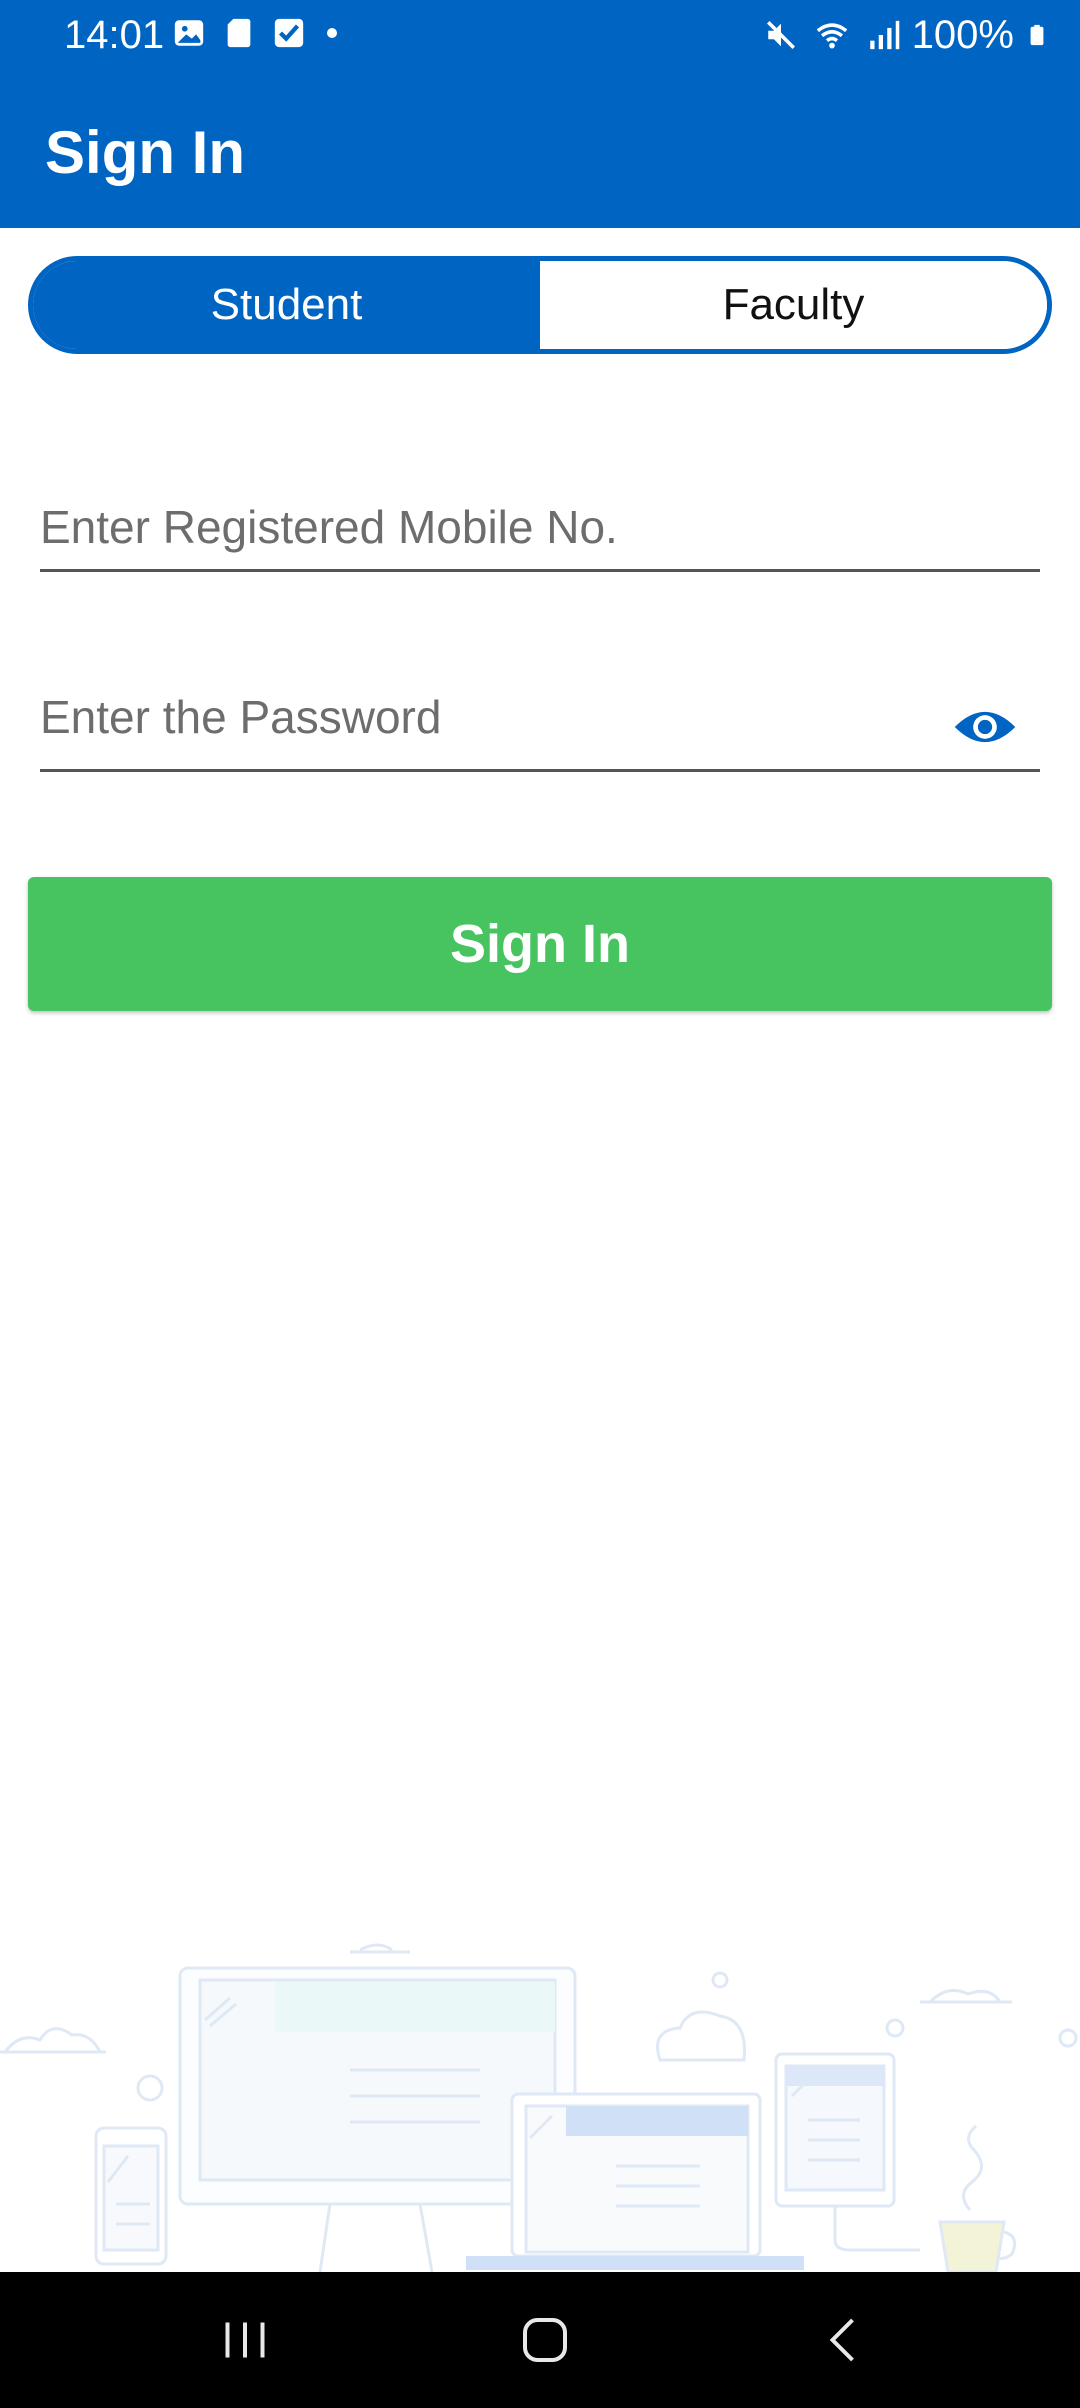 The height and width of the screenshot is (2408, 1080). Describe the element at coordinates (962, 35) in the screenshot. I see `battery-percent: 100%` at that location.